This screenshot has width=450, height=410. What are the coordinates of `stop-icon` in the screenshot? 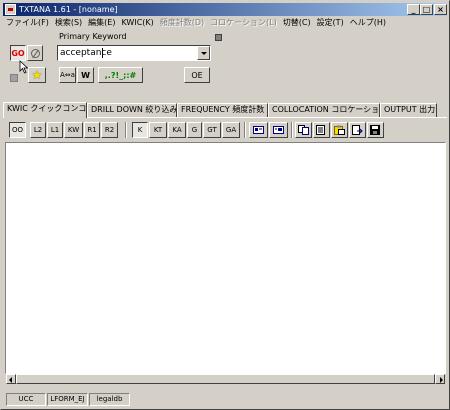 It's located at (35, 53).